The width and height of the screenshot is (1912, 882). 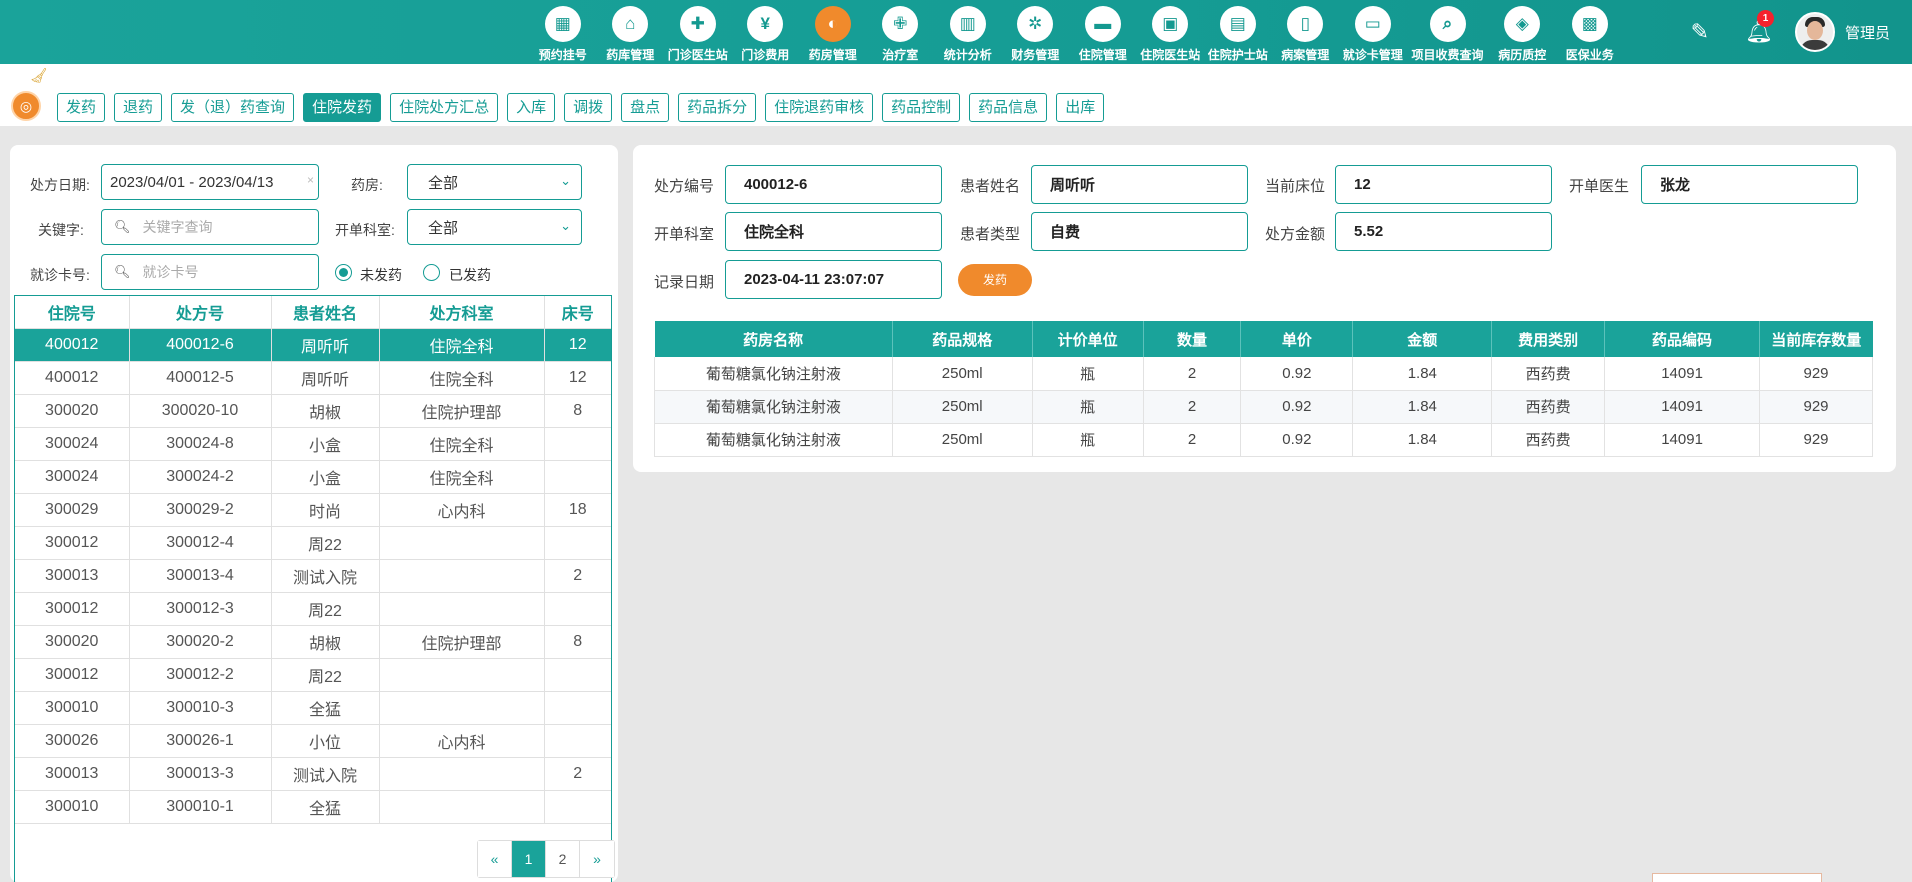 What do you see at coordinates (1590, 32) in the screenshot?
I see `nav-item-15: ▩ 医保业务` at bounding box center [1590, 32].